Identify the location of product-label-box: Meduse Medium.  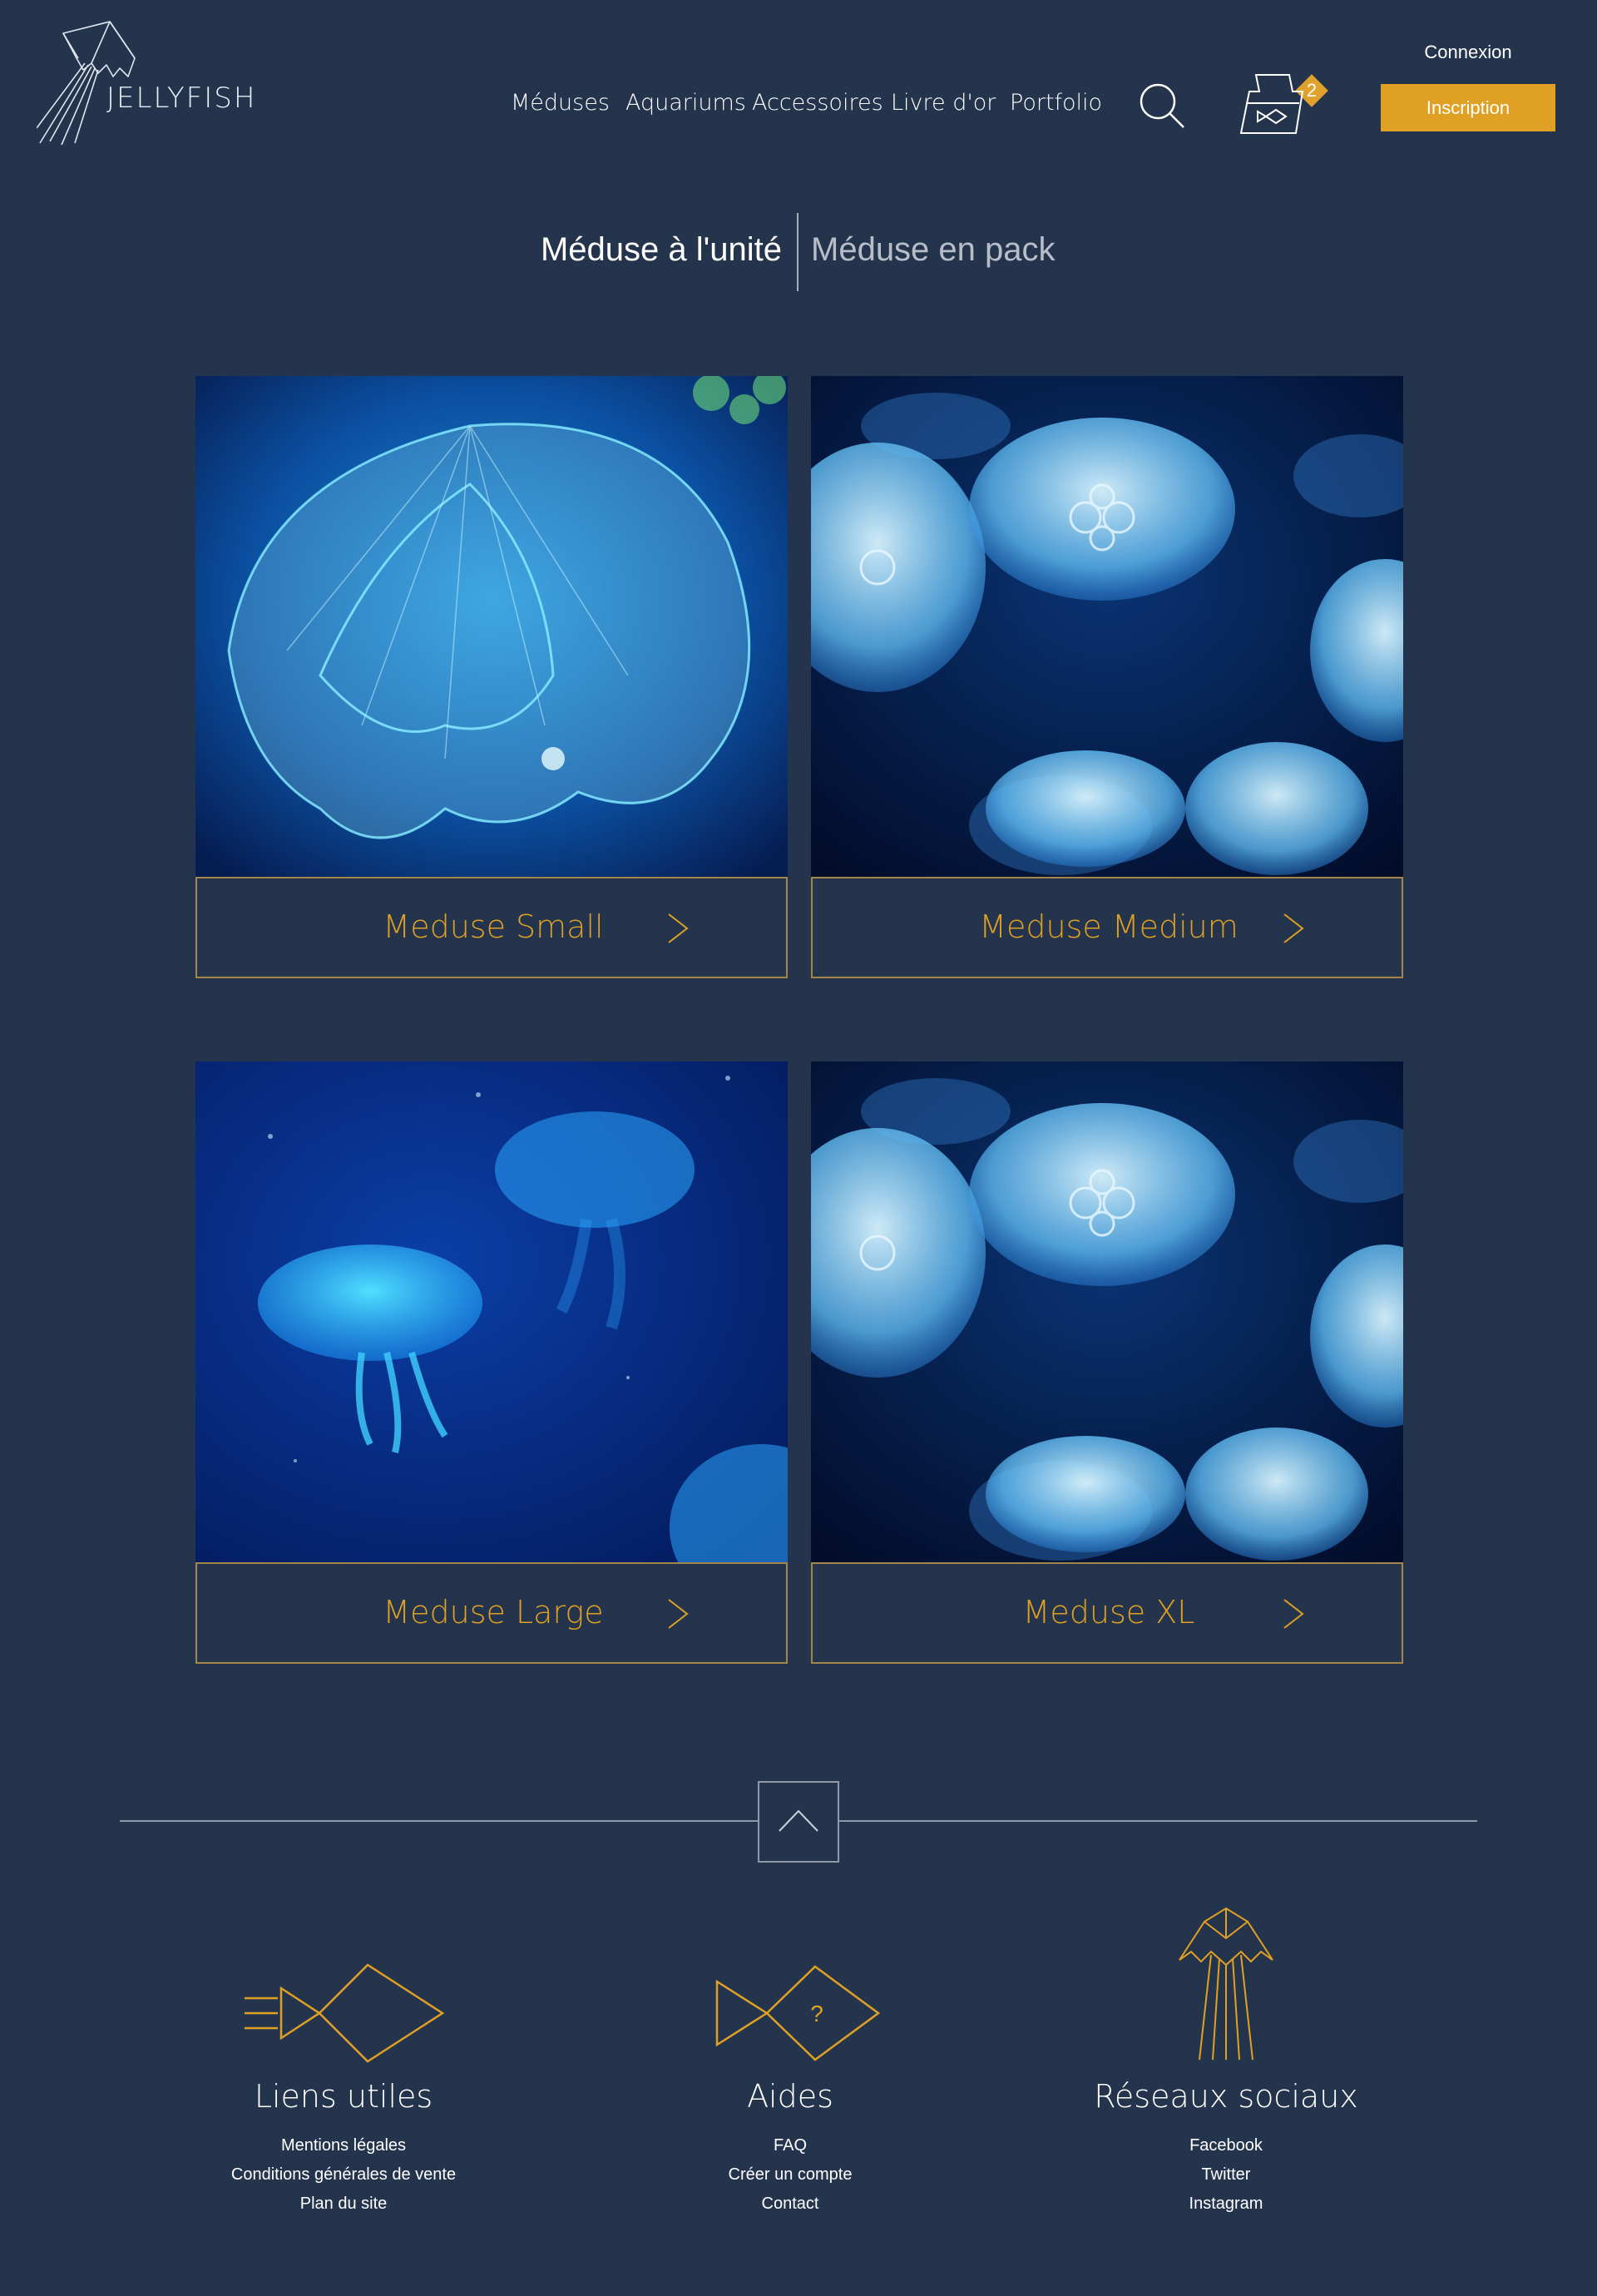
(1107, 927).